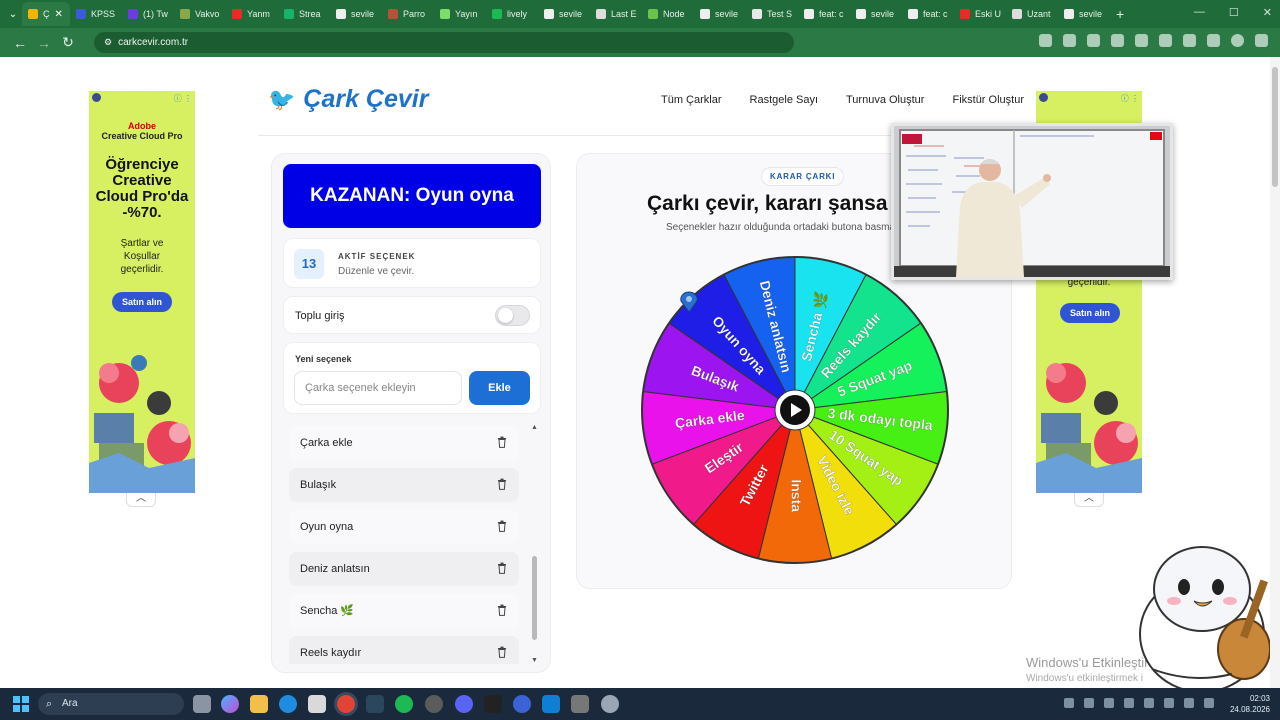 Image resolution: width=1280 pixels, height=720 pixels. I want to click on option-row: Oyun oyna, so click(404, 527).